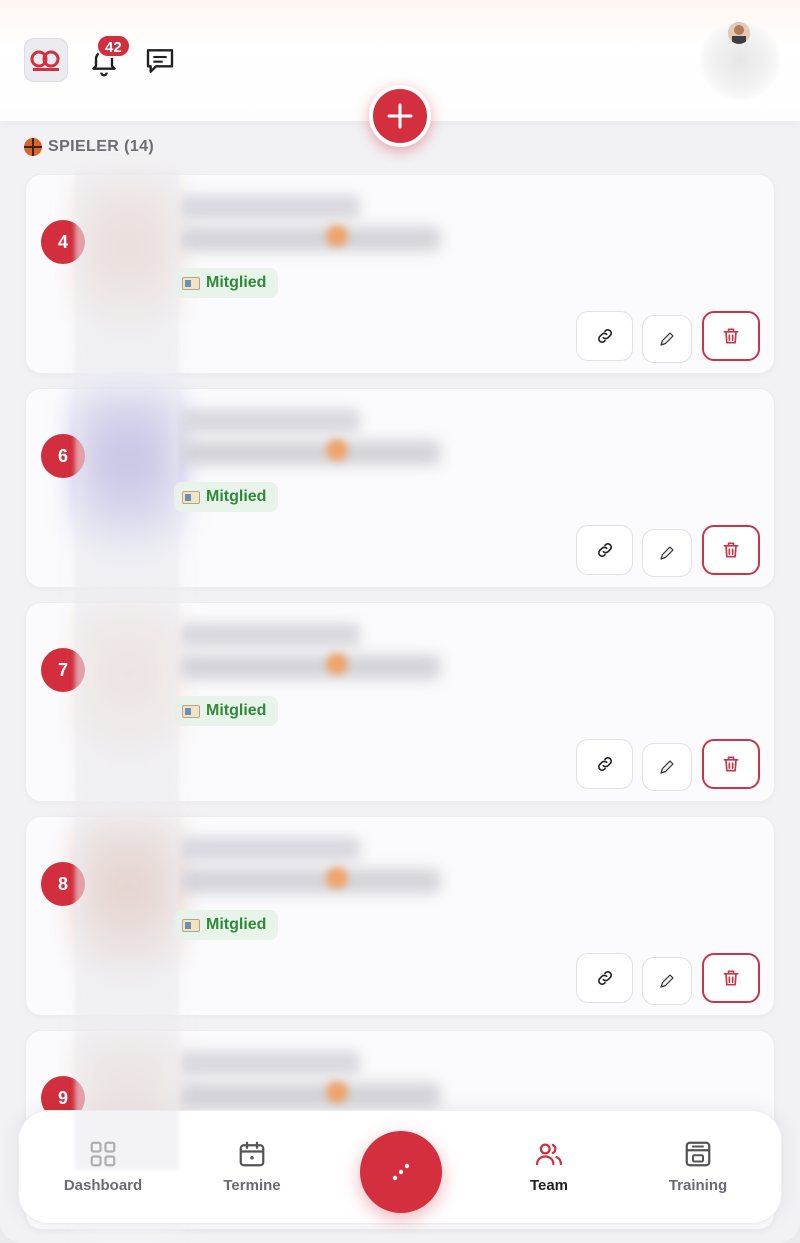 This screenshot has height=1243, width=800. Describe the element at coordinates (698, 1154) in the screenshot. I see `clipboard-icon` at that location.